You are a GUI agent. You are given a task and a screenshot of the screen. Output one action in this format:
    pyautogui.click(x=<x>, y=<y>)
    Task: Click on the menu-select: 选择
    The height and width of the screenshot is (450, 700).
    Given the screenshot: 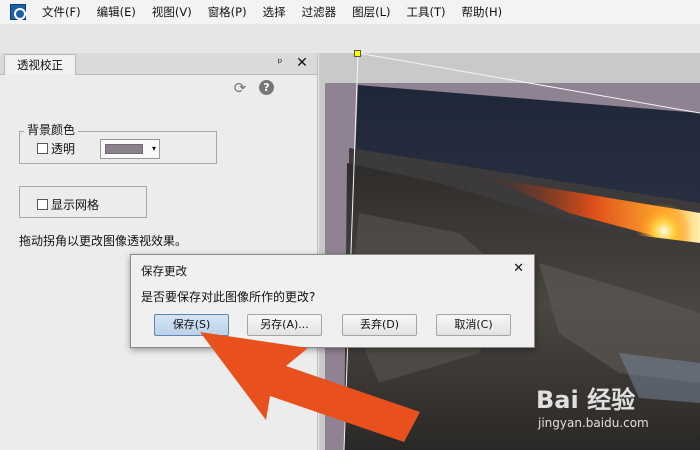 What is the action you would take?
    pyautogui.click(x=274, y=12)
    